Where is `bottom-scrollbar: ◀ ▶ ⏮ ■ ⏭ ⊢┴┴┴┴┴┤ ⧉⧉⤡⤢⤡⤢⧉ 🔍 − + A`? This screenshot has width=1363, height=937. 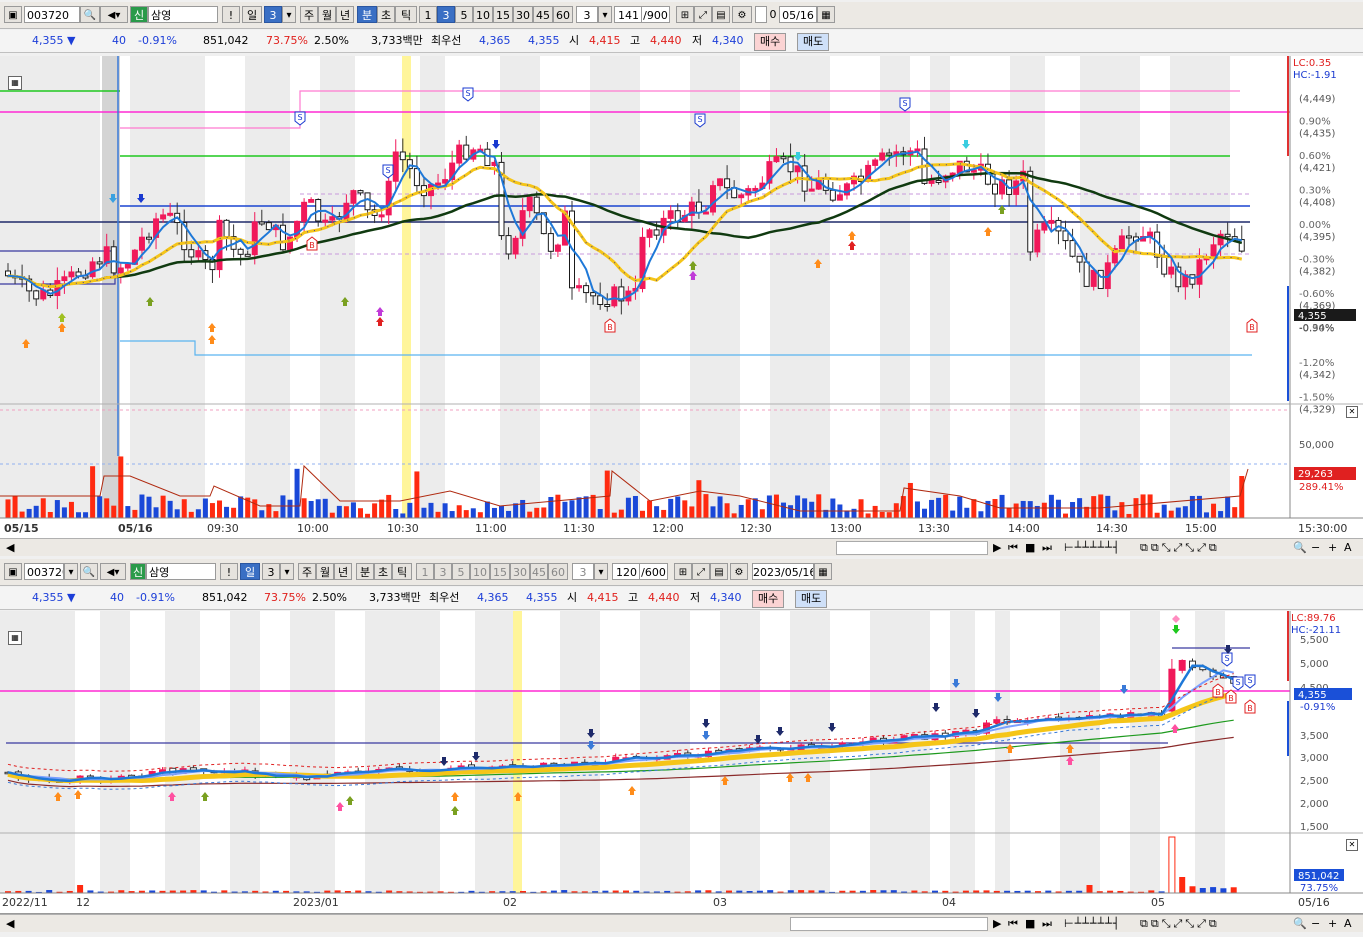
bottom-scrollbar: ◀ ▶ ⏮ ■ ⏭ ⊢┴┴┴┴┴┤ ⧉⧉⤡⤢⤡⤢⧉ 🔍 − + A is located at coordinates (681, 923).